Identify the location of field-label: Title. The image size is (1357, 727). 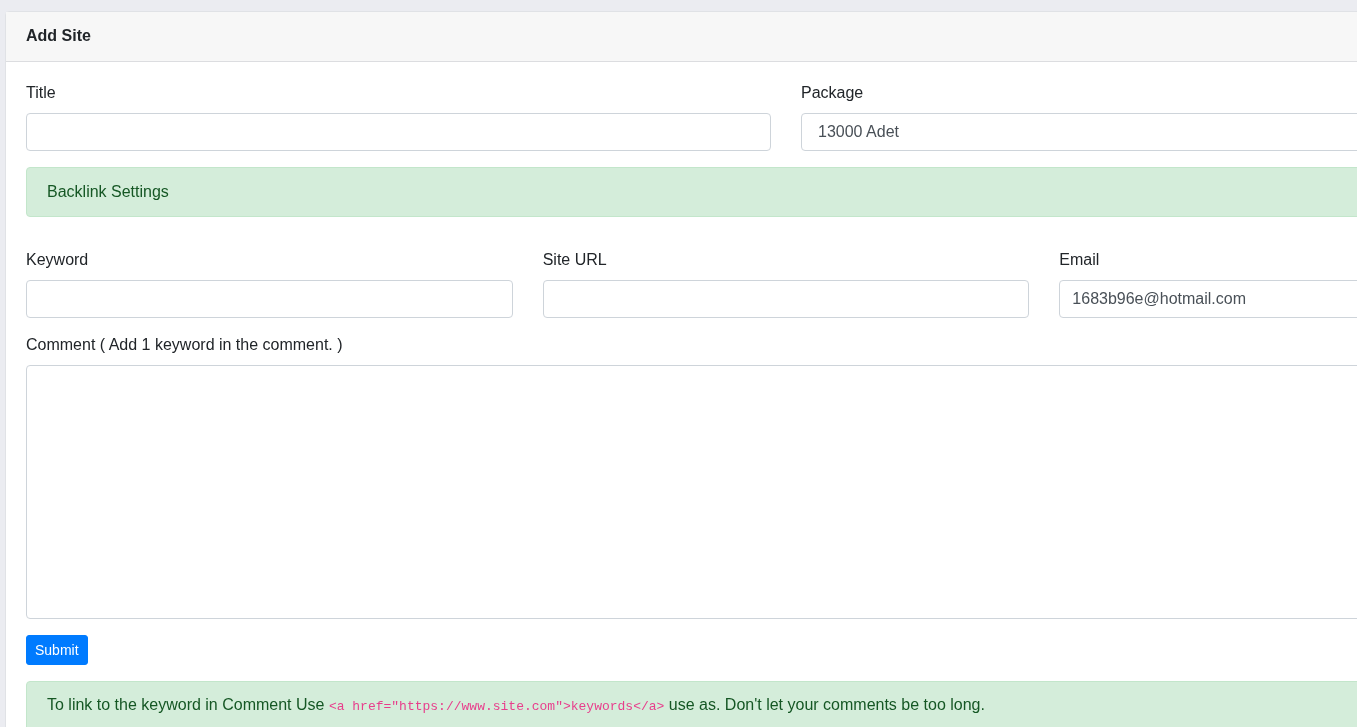
(41, 93).